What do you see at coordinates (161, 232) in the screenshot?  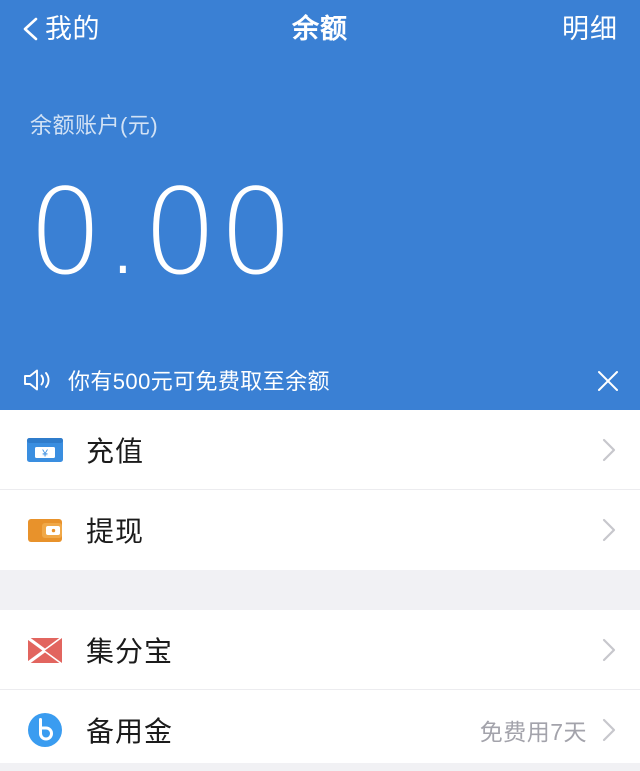 I see `balance-amount: 0.00` at bounding box center [161, 232].